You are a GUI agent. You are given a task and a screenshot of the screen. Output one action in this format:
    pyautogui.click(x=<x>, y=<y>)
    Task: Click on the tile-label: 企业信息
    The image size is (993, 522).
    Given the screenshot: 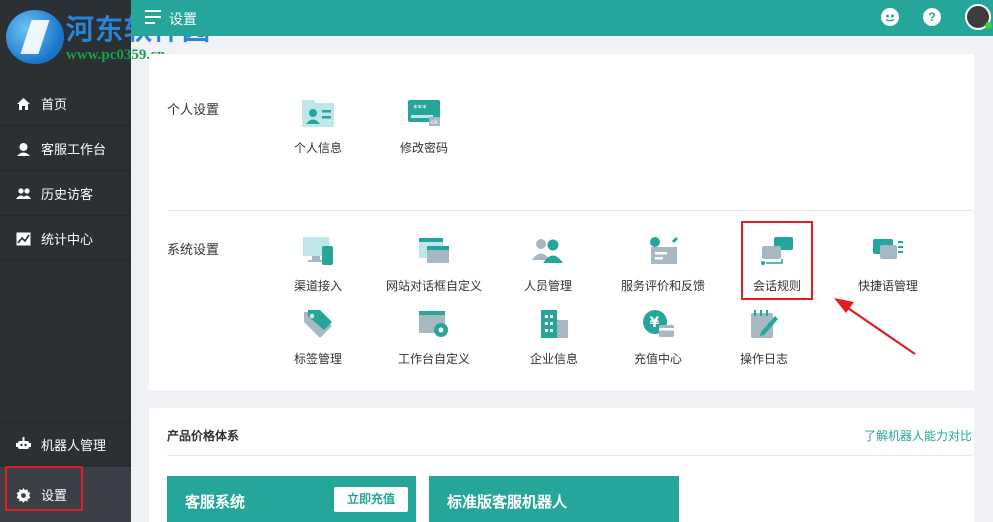 What is the action you would take?
    pyautogui.click(x=553, y=359)
    